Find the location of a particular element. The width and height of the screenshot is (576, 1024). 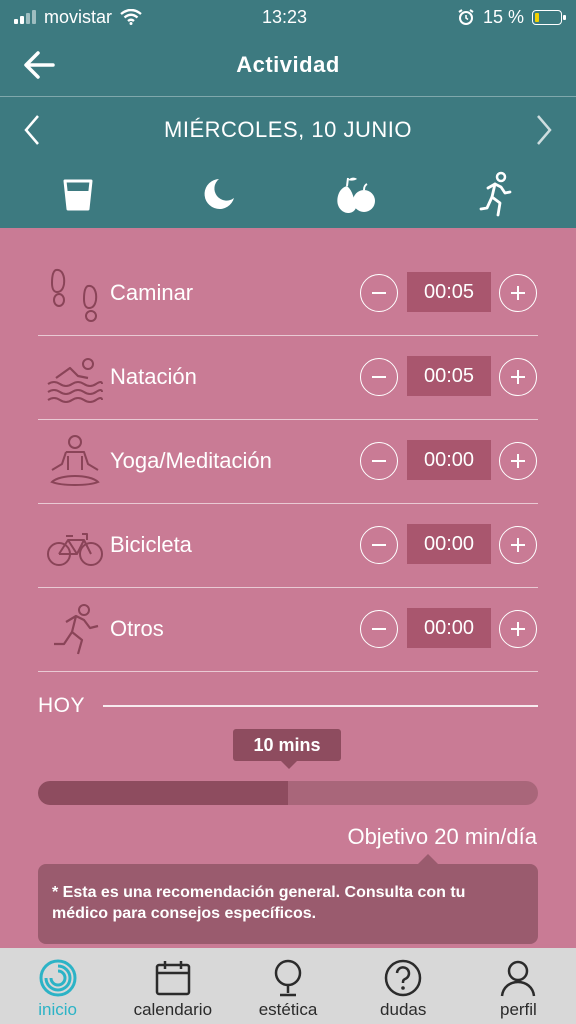

footprints-icon is located at coordinates (74, 295).